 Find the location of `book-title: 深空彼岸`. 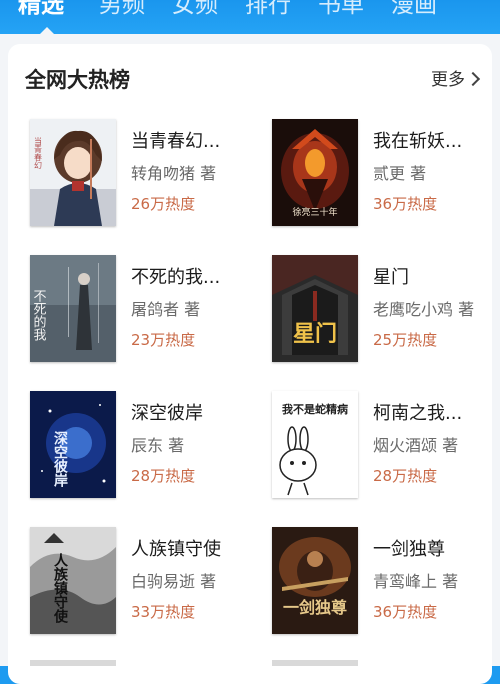

book-title: 深空彼岸 is located at coordinates (191, 414).